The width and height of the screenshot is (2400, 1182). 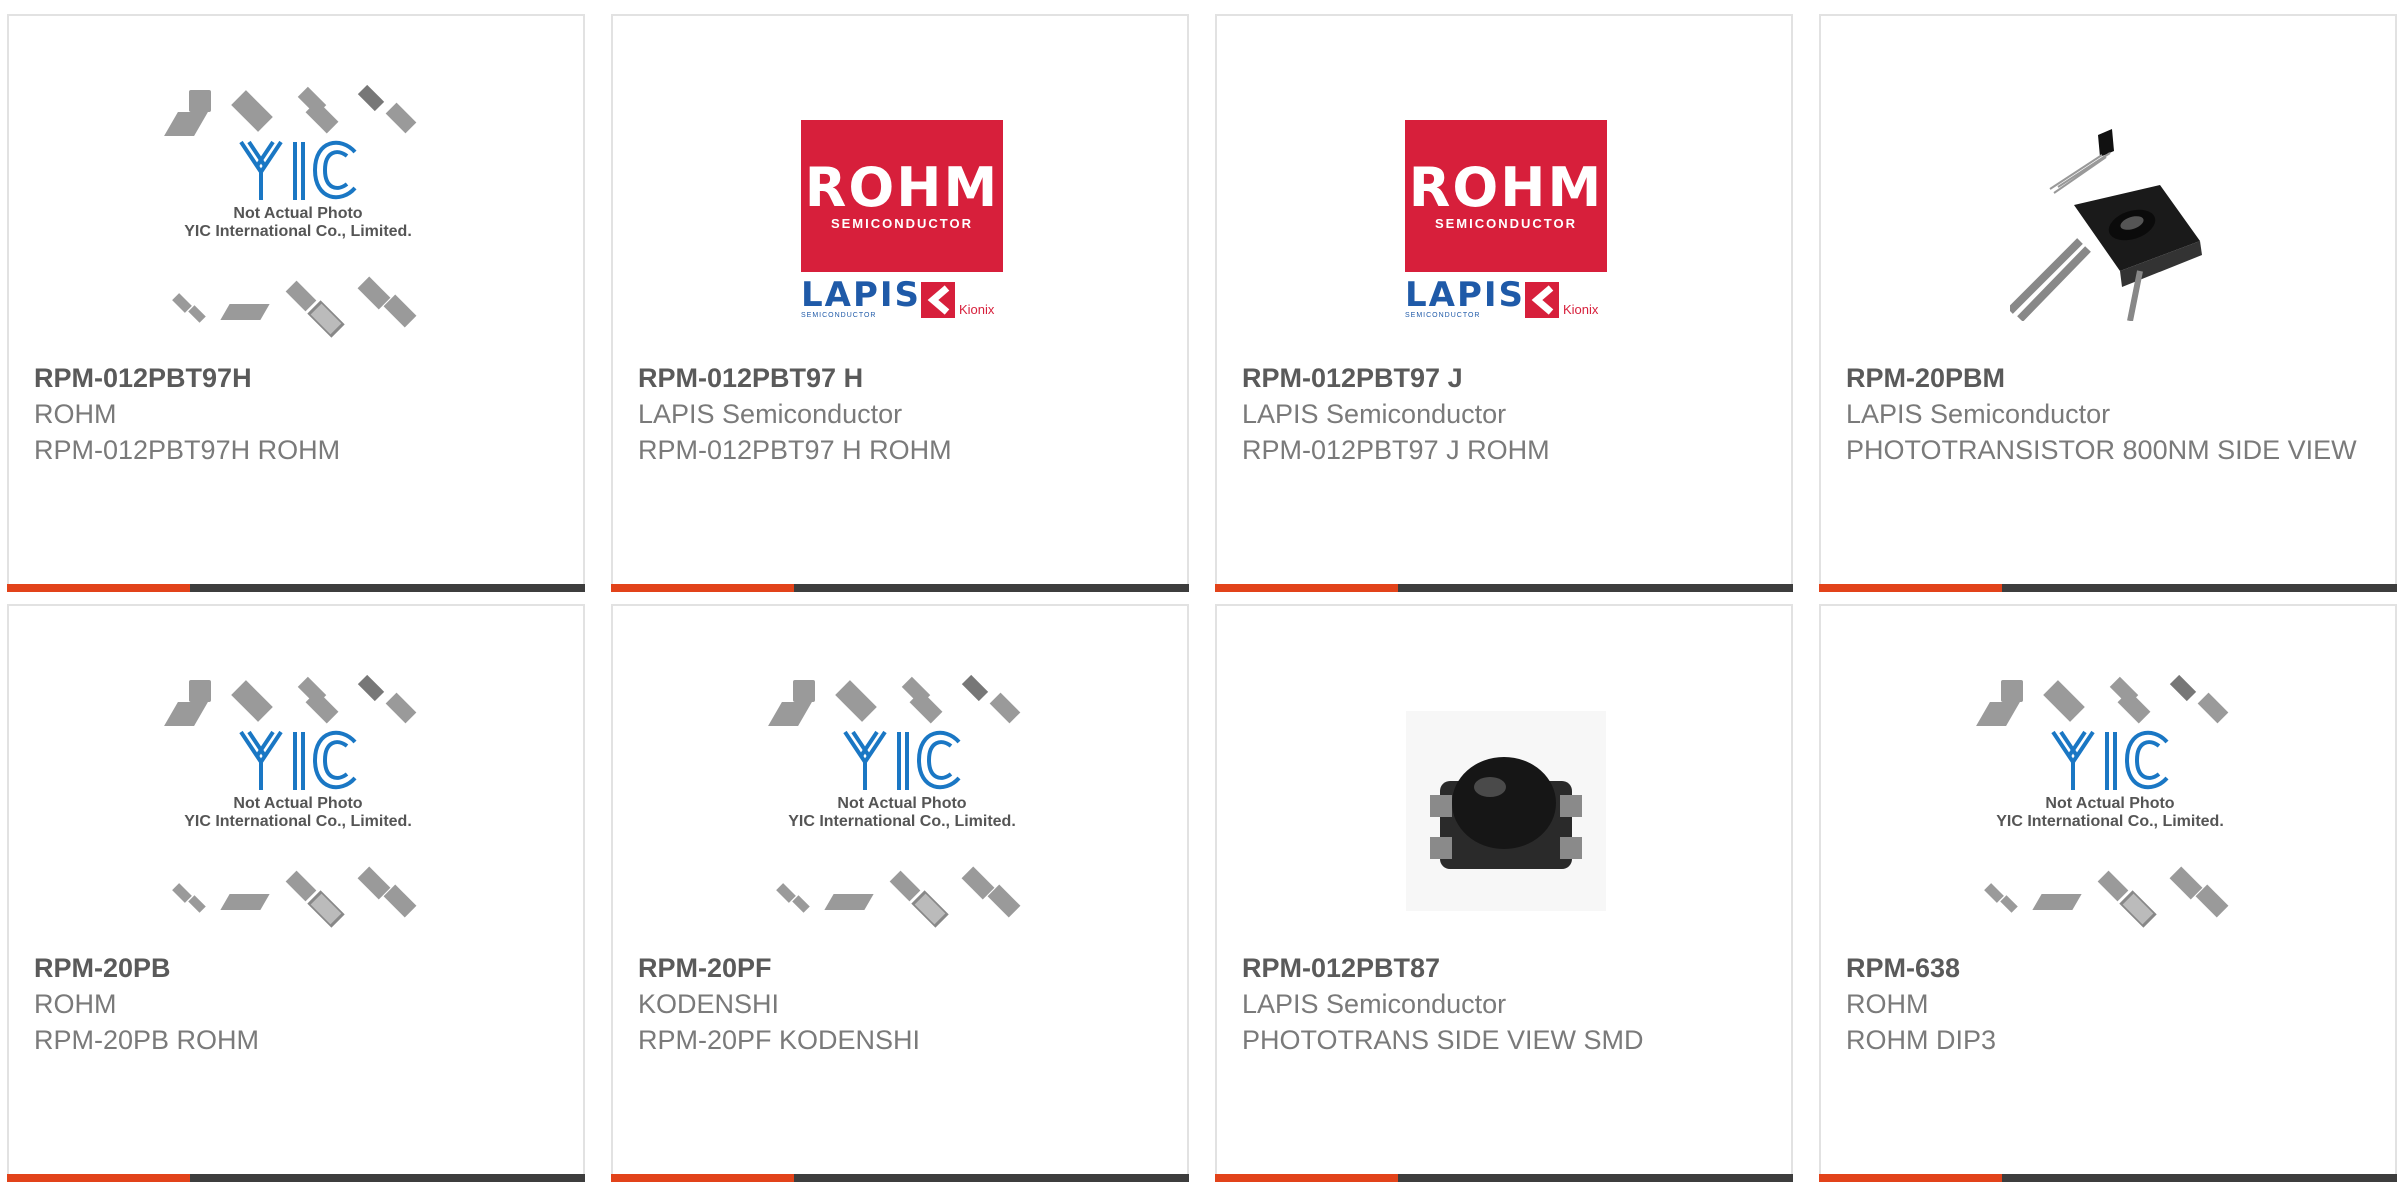 What do you see at coordinates (2114, 378) in the screenshot?
I see `part-number-link: RPM-20PBM` at bounding box center [2114, 378].